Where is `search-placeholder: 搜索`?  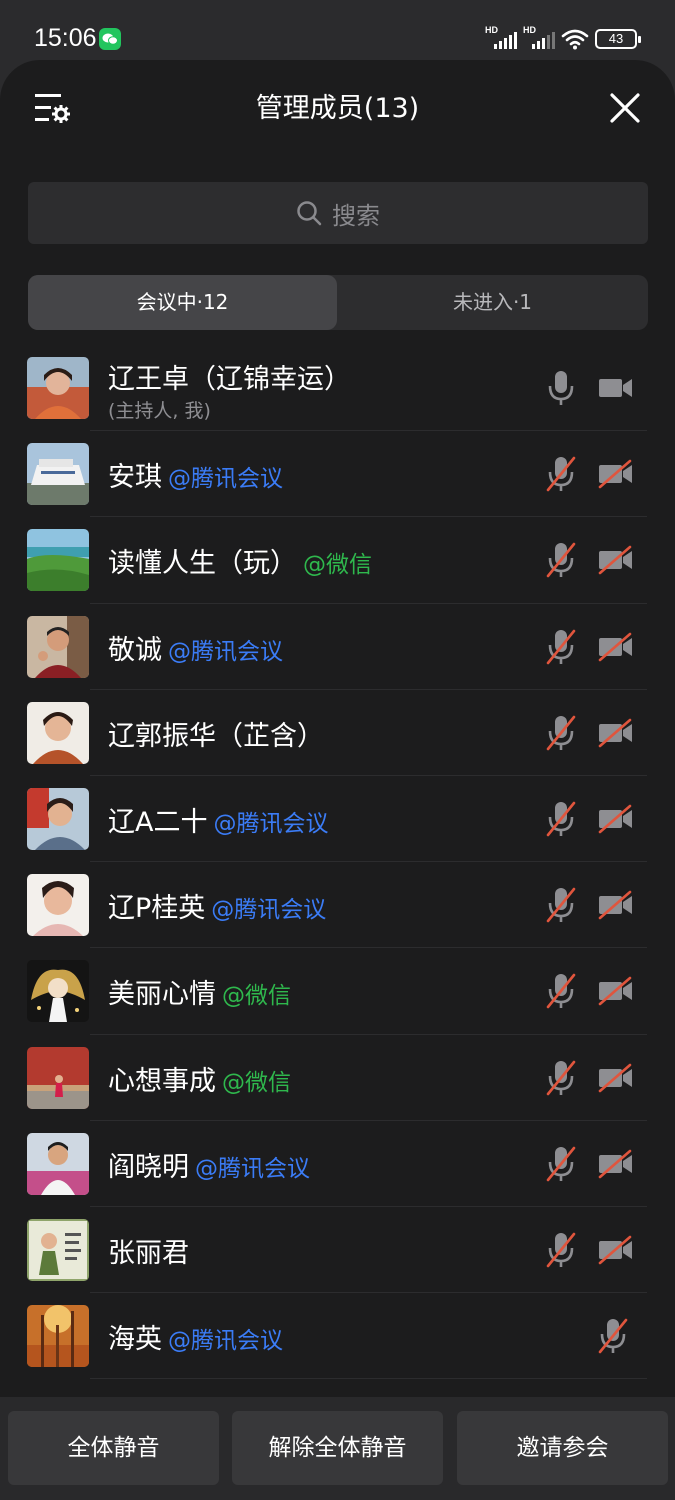 search-placeholder: 搜索 is located at coordinates (356, 215).